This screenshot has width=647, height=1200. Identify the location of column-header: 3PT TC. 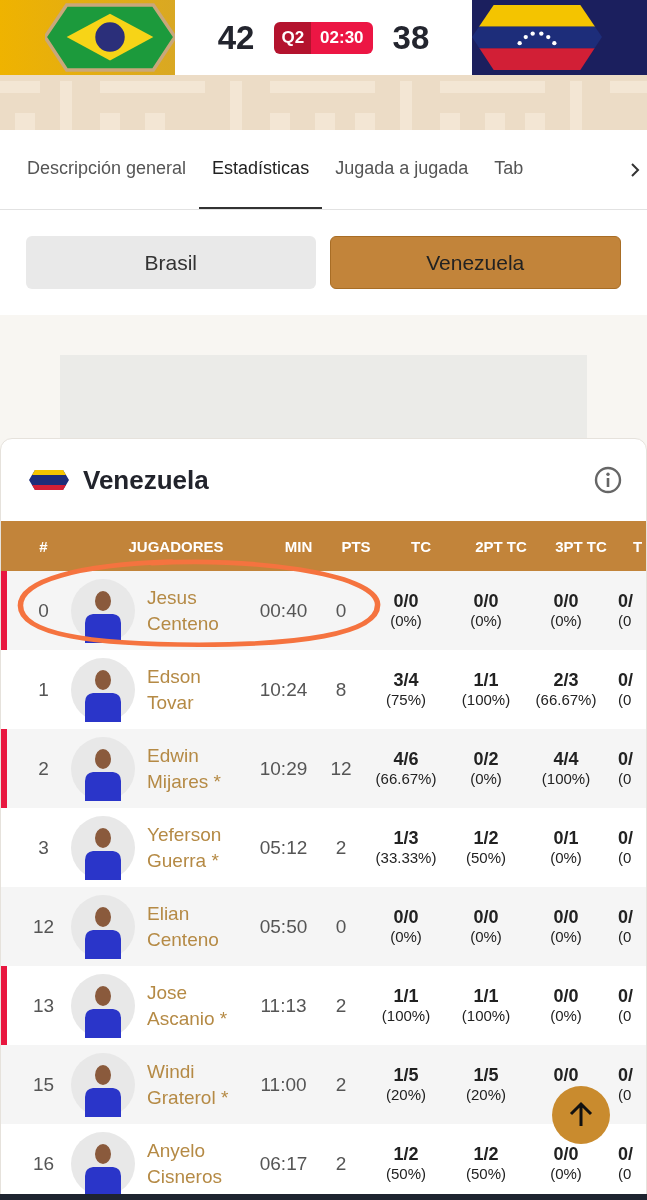
(581, 546).